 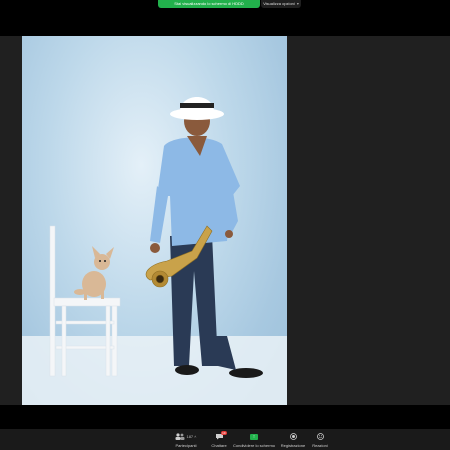 I want to click on share-screen-icon: ↑, so click(x=254, y=436).